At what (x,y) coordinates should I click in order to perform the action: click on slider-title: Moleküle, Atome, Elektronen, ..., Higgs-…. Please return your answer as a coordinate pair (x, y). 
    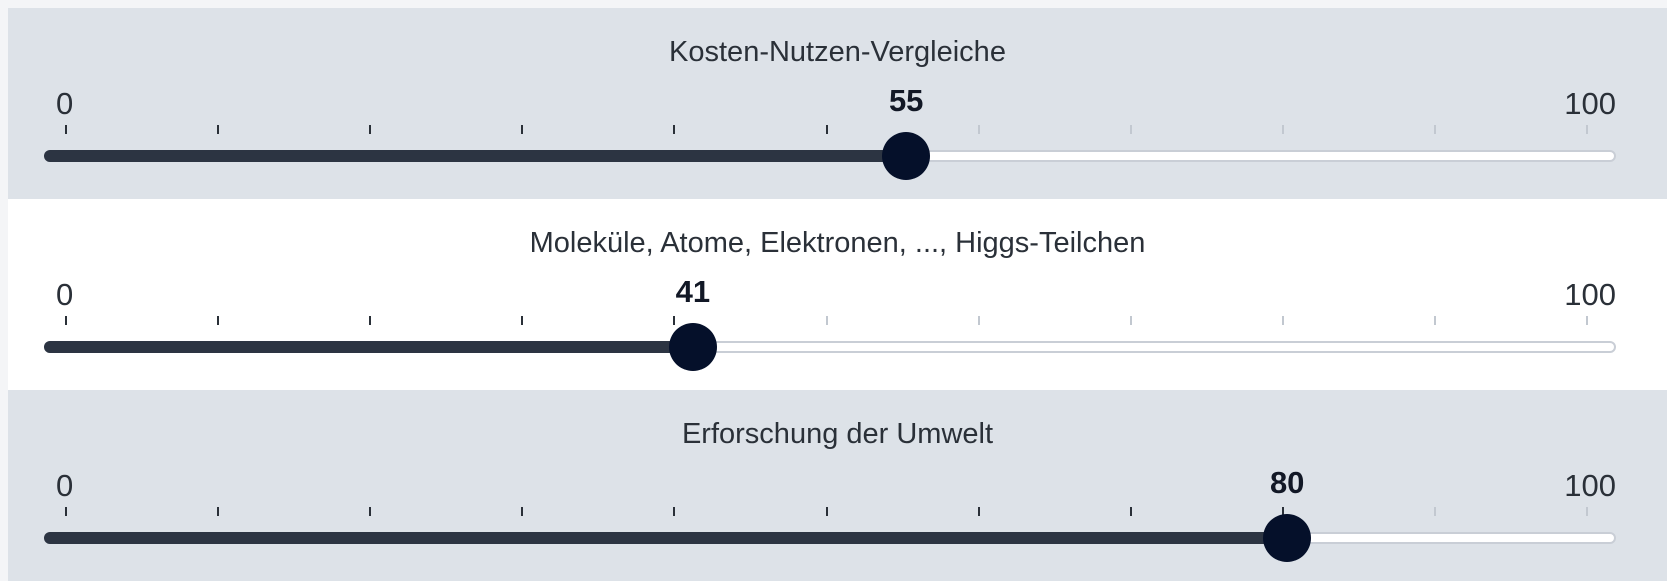
    Looking at the image, I should click on (837, 243).